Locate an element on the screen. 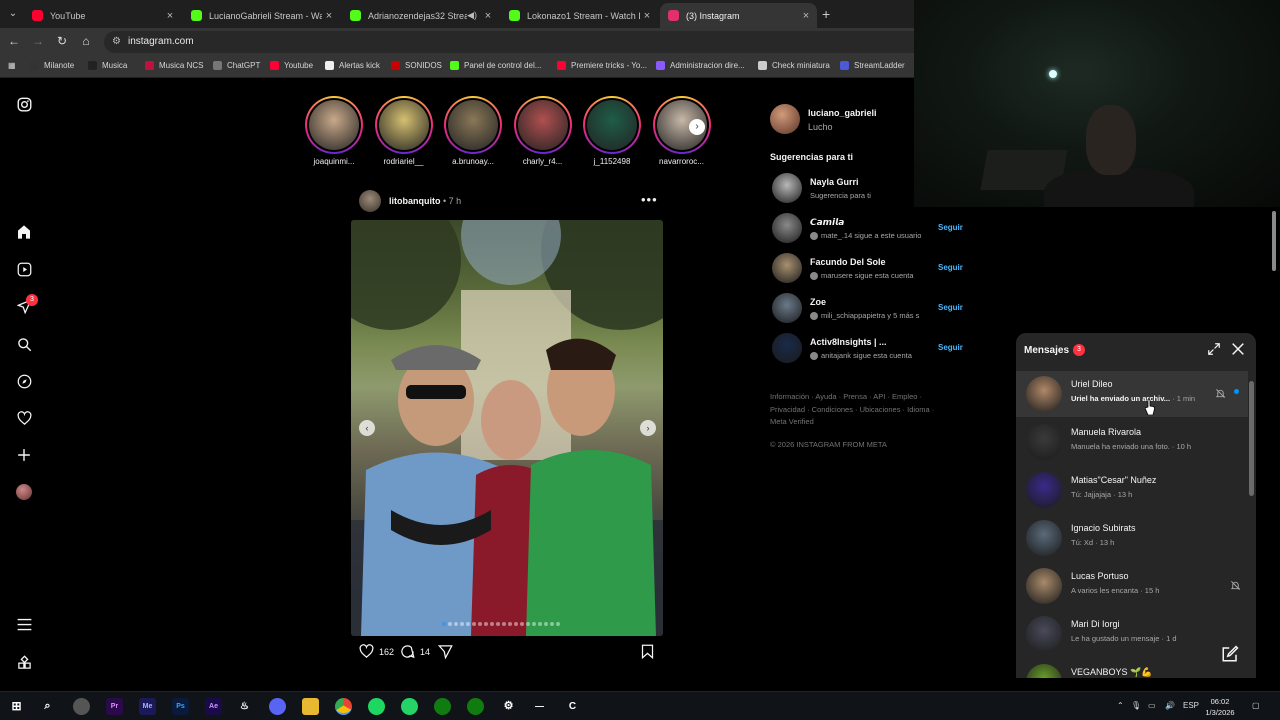 The width and height of the screenshot is (1280, 720). story-item: rodriariel__ is located at coordinates (404, 131).